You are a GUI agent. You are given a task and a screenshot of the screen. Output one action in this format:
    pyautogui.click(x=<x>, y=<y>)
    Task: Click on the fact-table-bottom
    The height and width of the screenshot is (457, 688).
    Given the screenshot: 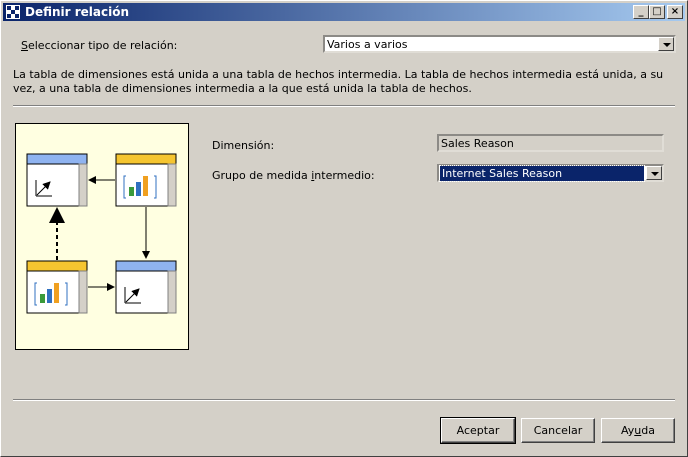 What is the action you would take?
    pyautogui.click(x=57, y=287)
    